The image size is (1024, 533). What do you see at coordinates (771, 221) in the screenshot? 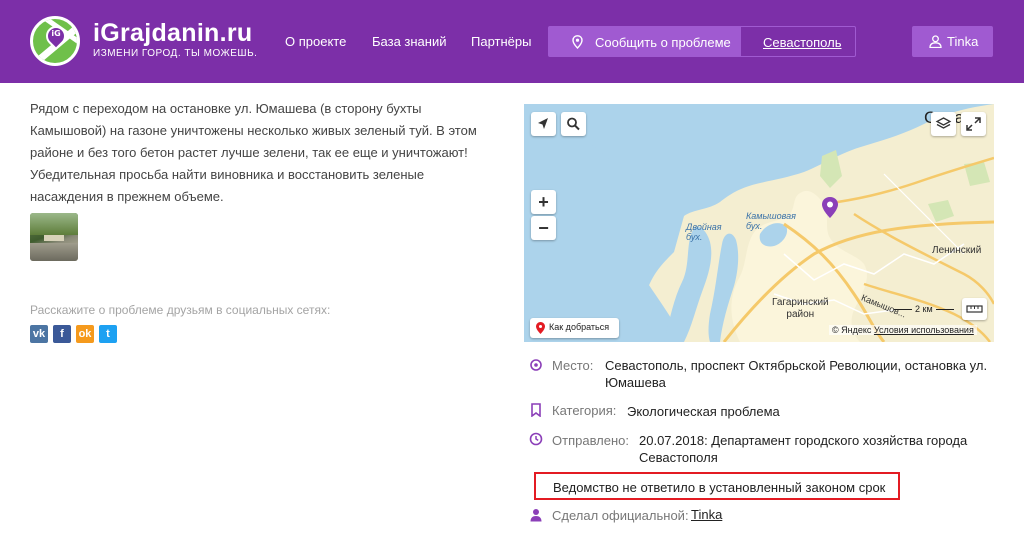
I see `map-label-kamyshovaya: Камышовая бух.` at bounding box center [771, 221].